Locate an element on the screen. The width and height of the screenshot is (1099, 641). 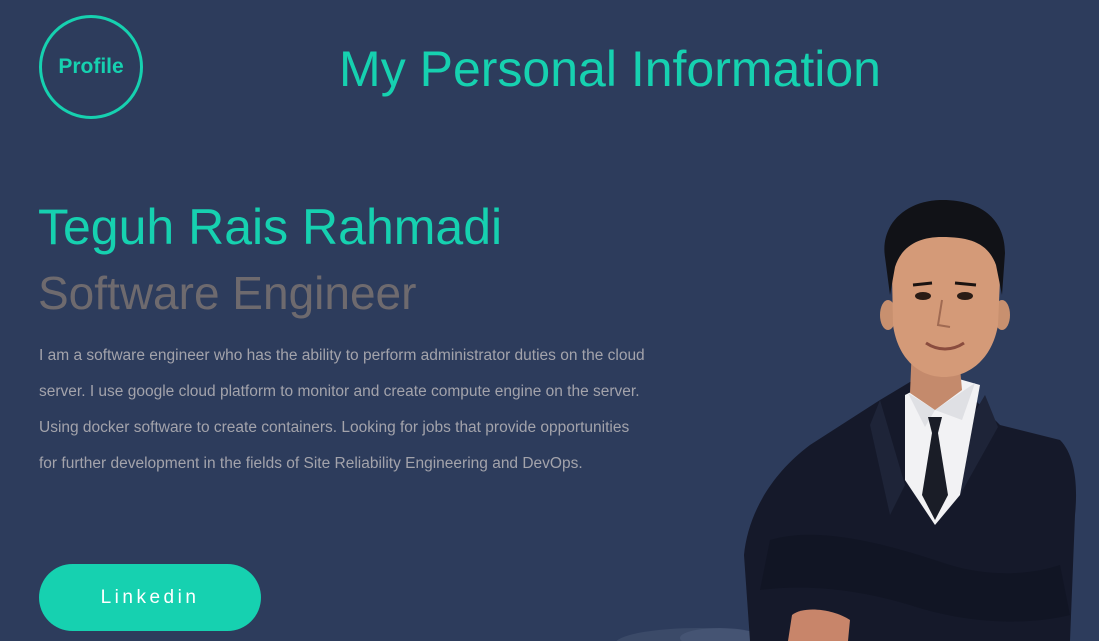
linkedin-button-label: Linkedin is located at coordinates (150, 597).